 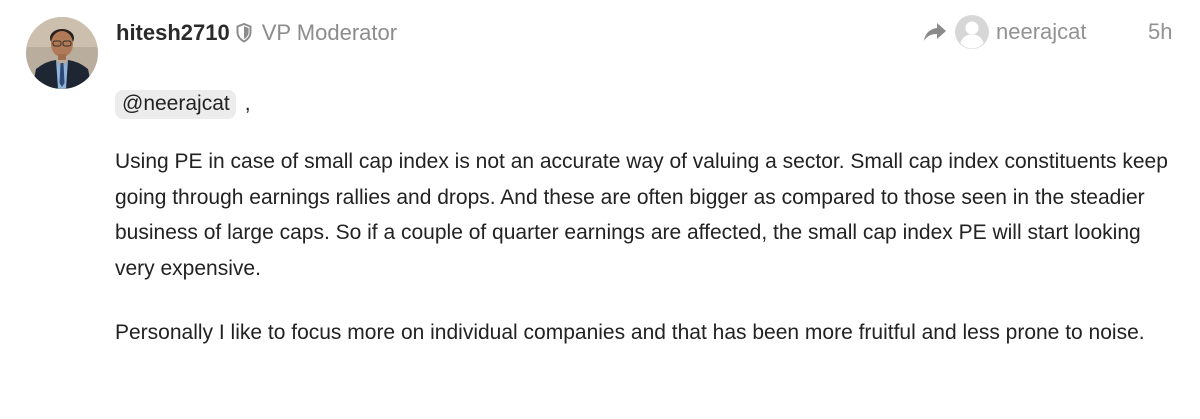 What do you see at coordinates (175, 104) in the screenshot?
I see `user-mention: @neerajcat` at bounding box center [175, 104].